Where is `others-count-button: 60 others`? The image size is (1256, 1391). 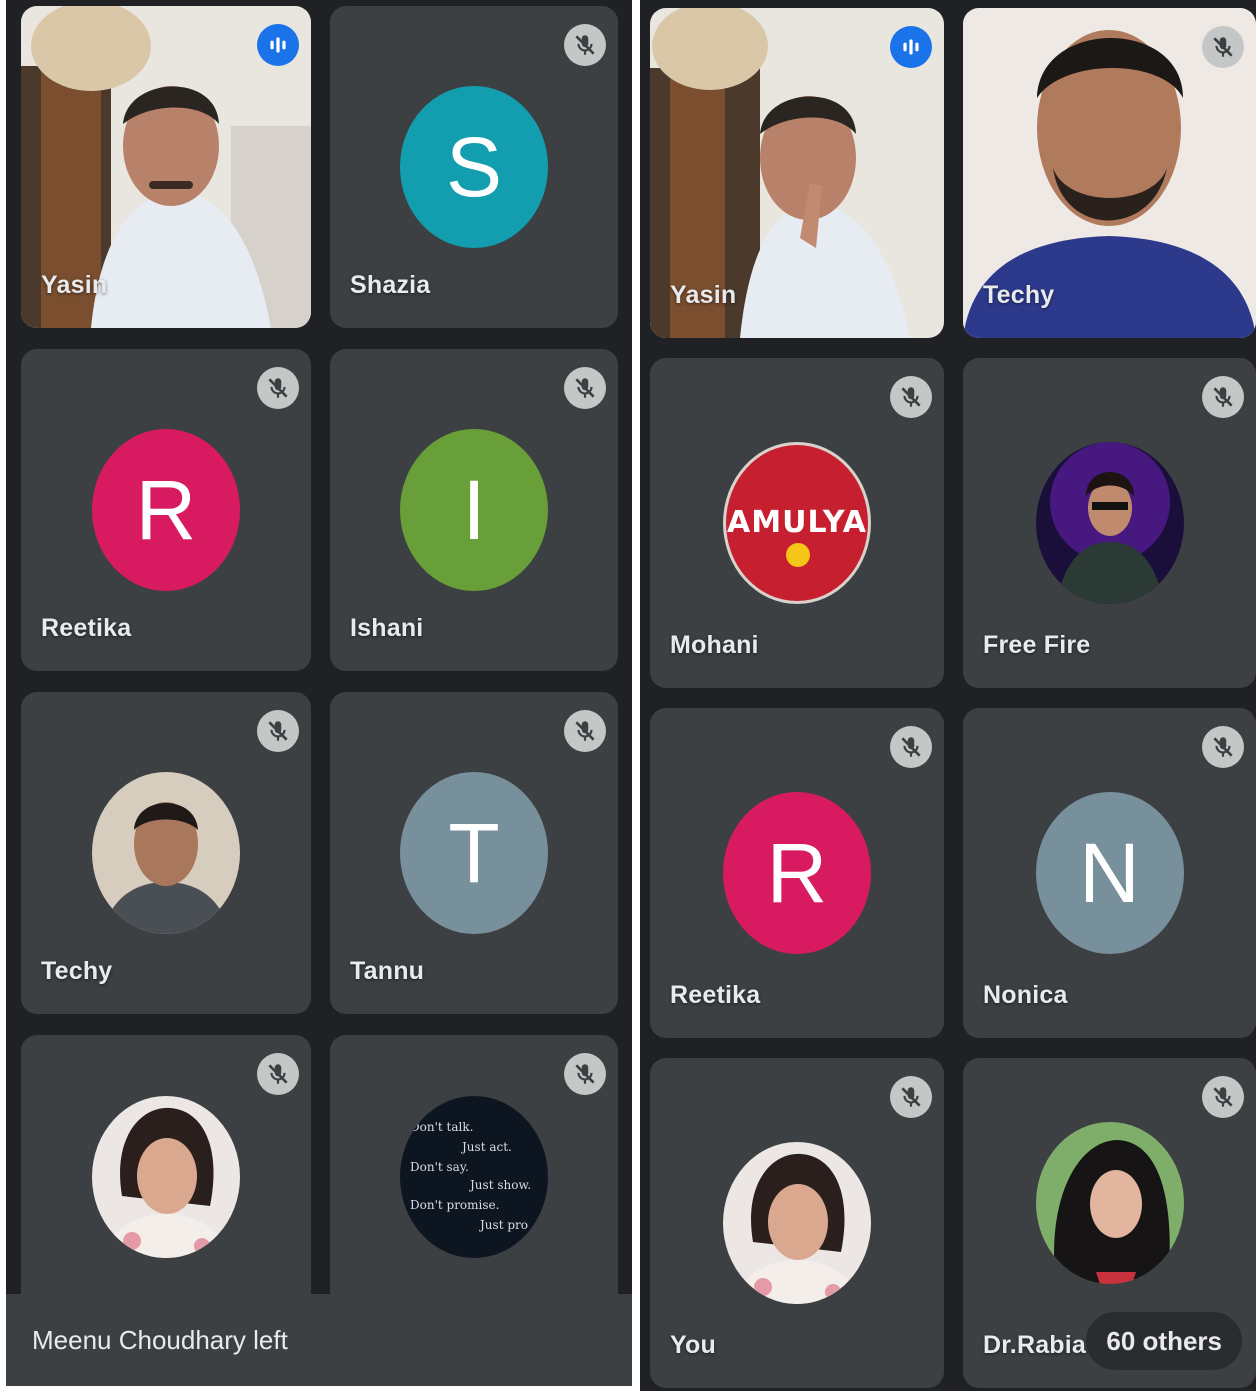
others-count-button: 60 others is located at coordinates (1164, 1341).